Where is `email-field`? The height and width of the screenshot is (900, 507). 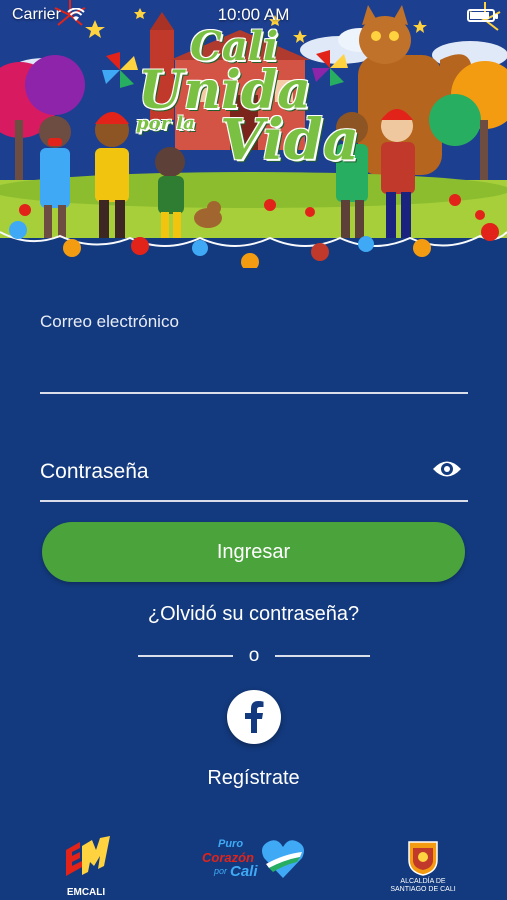 email-field is located at coordinates (254, 372).